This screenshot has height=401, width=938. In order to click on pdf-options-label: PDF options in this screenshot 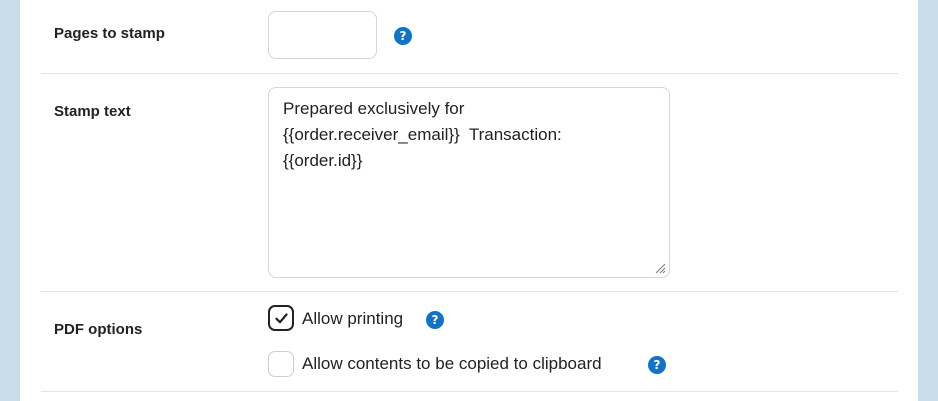, I will do `click(98, 329)`.